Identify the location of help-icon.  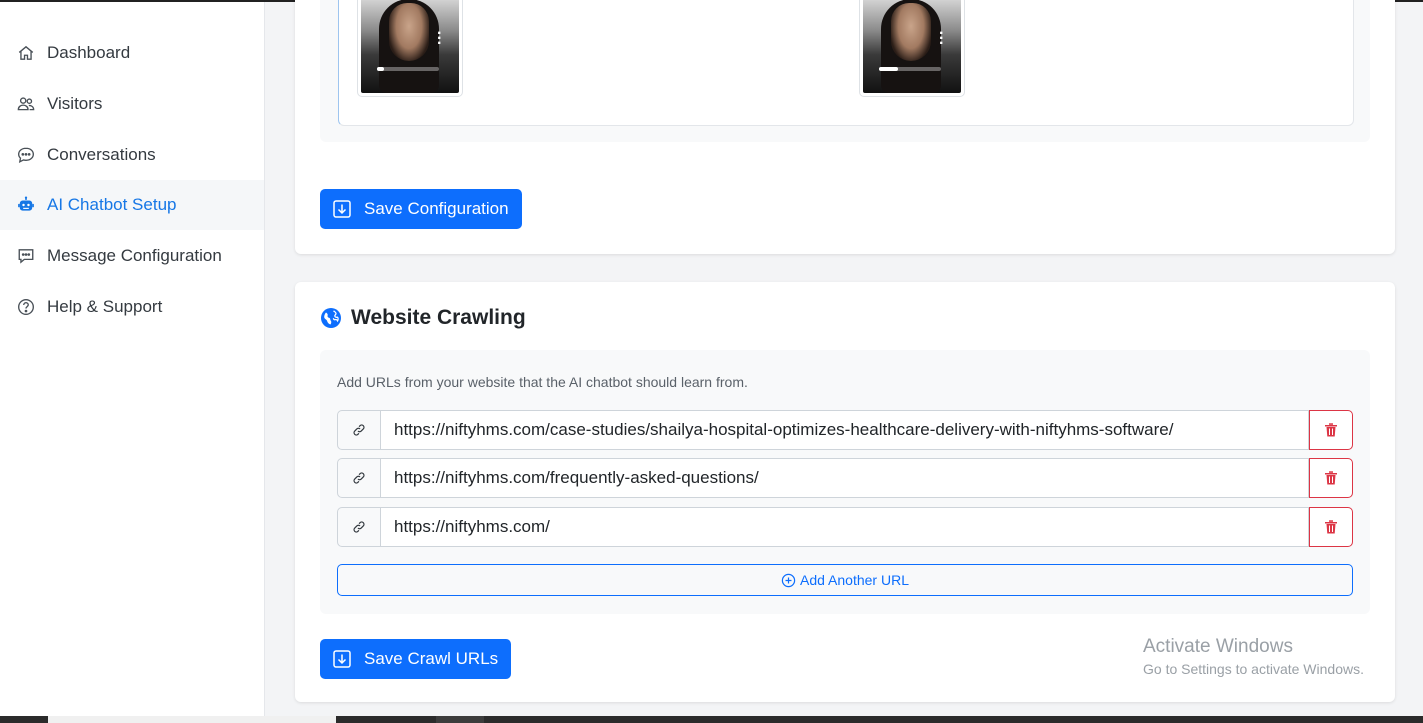
(26, 307).